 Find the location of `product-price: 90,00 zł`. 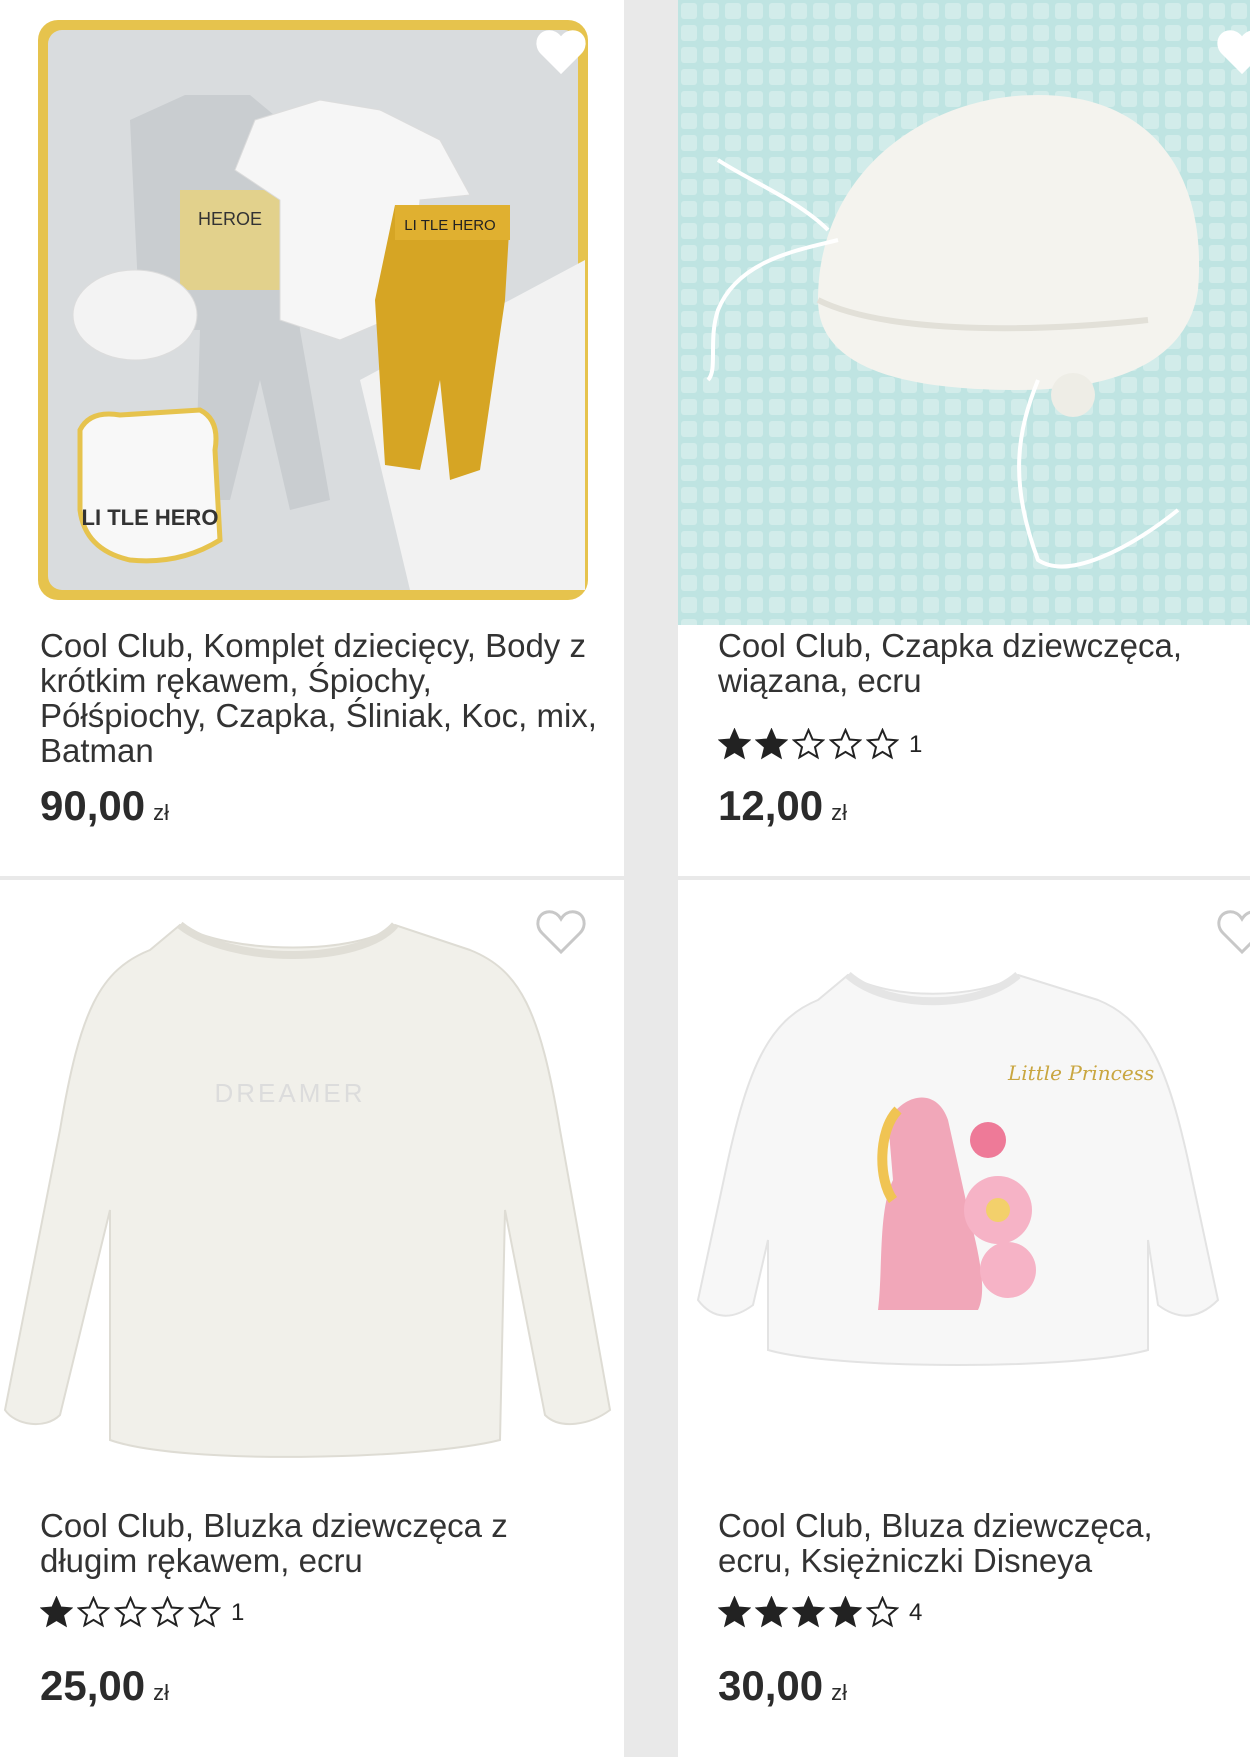

product-price: 90,00 zł is located at coordinates (104, 806).